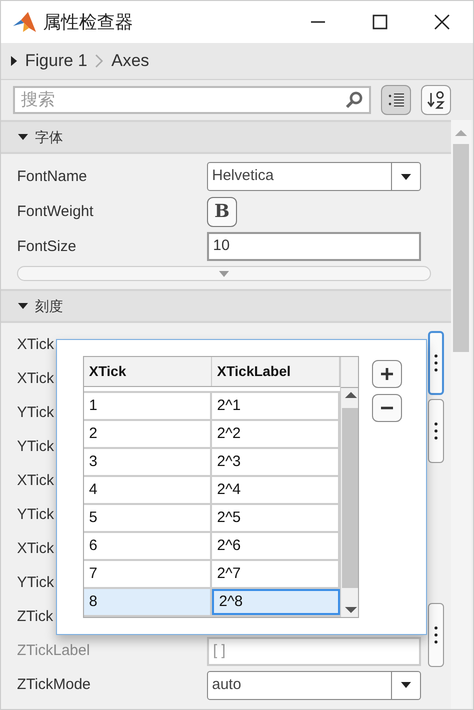 The image size is (474, 710). Describe the element at coordinates (276, 602) in the screenshot. I see `table-cell: 2^8` at that location.